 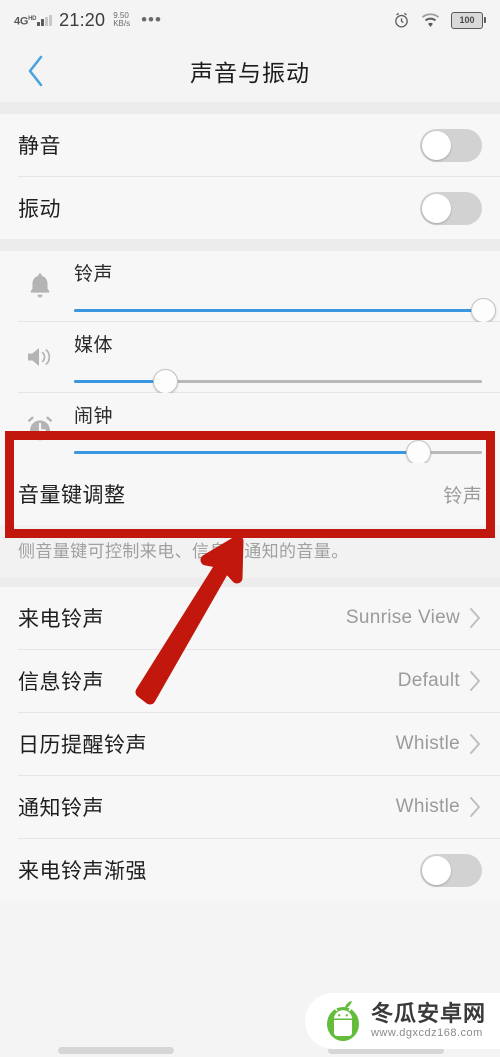 I want to click on rising-ringtone-toggle, so click(x=451, y=870).